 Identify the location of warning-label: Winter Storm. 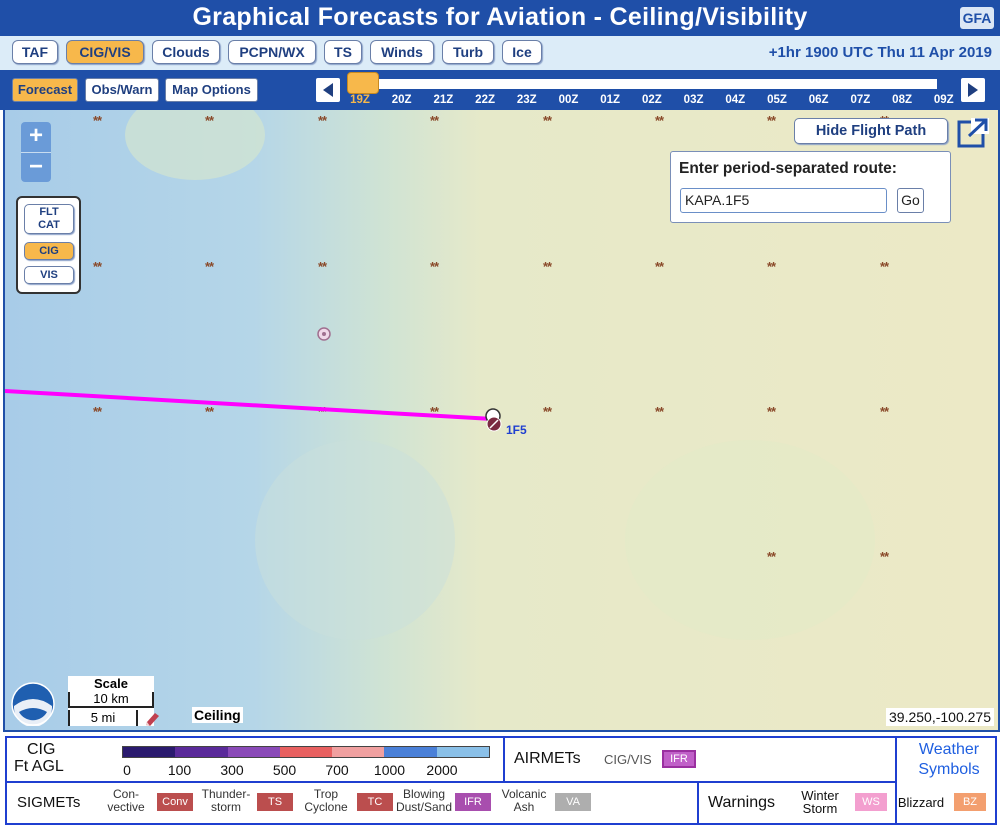
(820, 802).